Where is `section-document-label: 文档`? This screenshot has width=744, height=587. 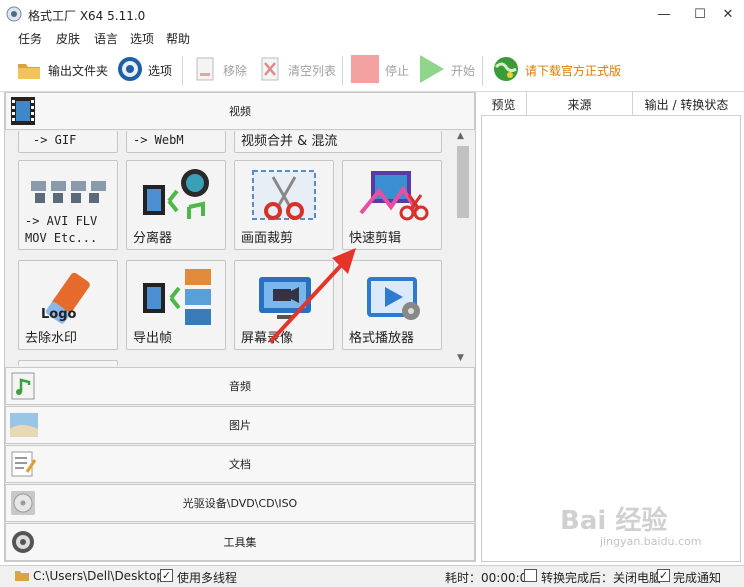 section-document-label: 文档 is located at coordinates (240, 464).